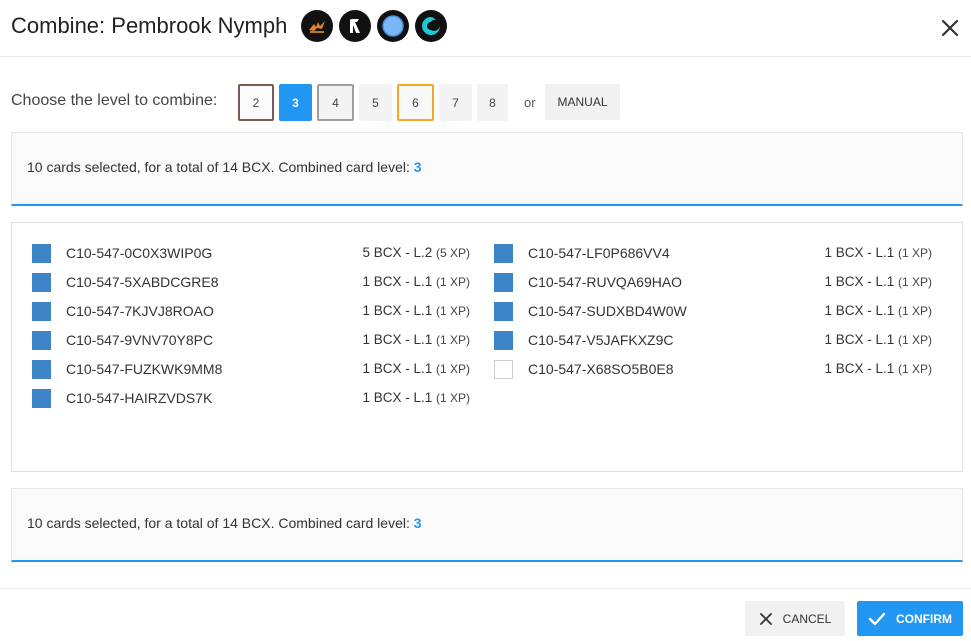  I want to click on card-id: C10-547-7KJVJ8ROAO, so click(140, 311).